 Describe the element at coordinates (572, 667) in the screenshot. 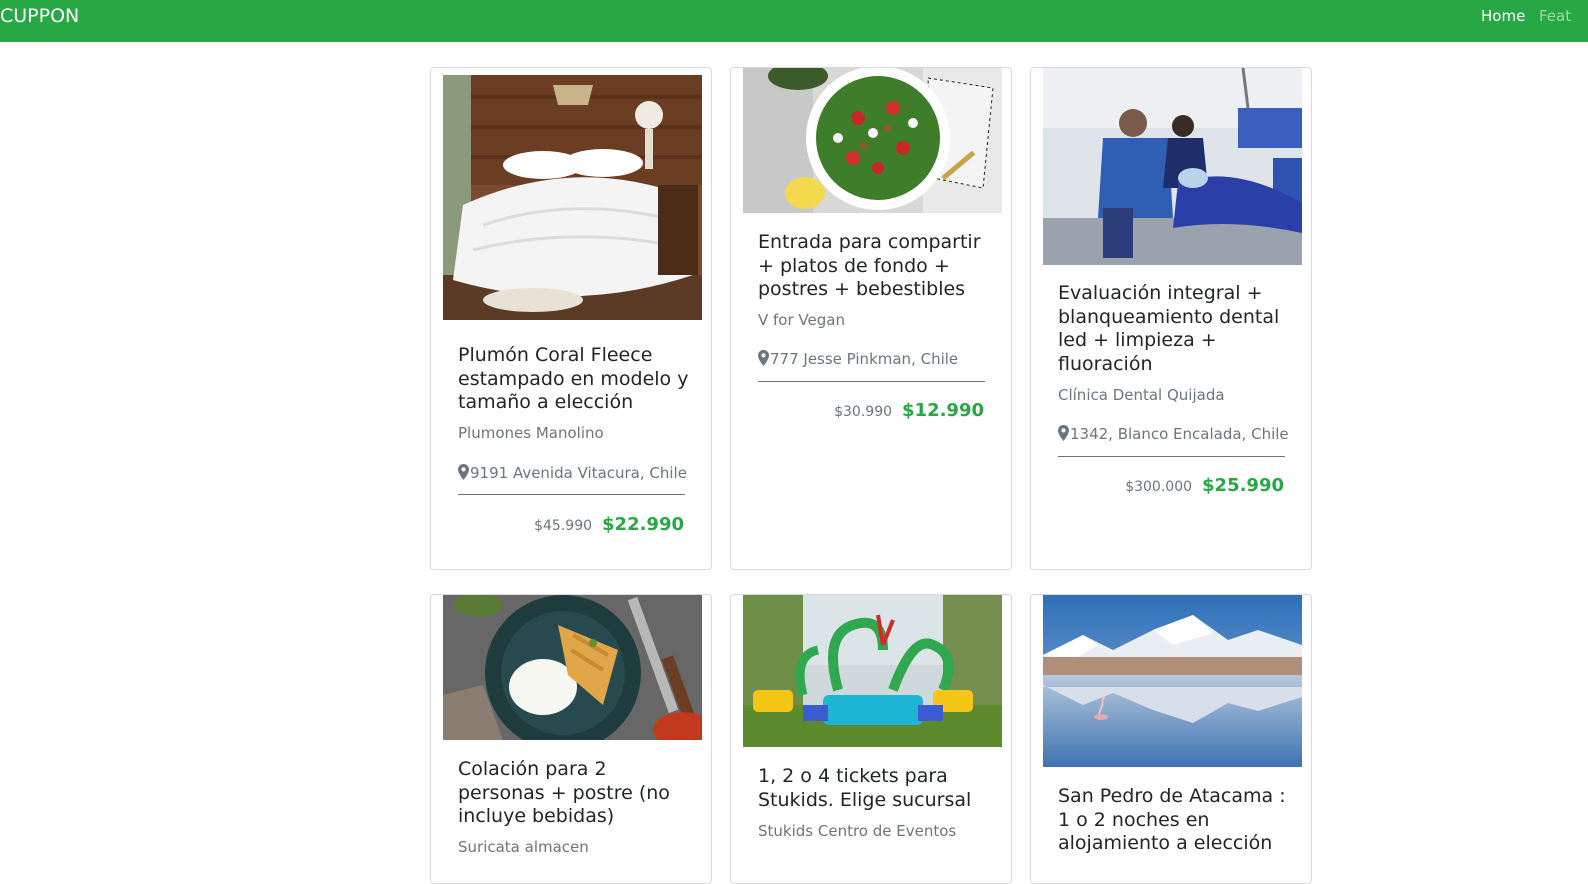

I see `deal-image-chicken-rice` at that location.